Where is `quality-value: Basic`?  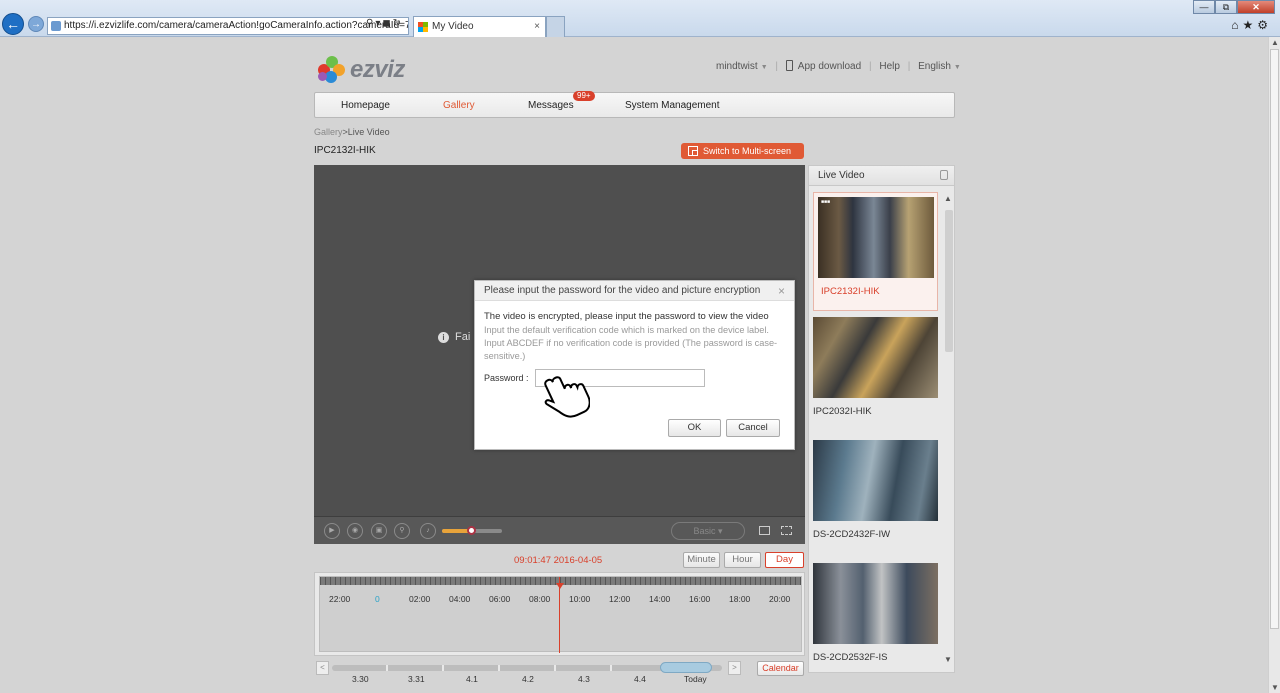
quality-value: Basic is located at coordinates (704, 531).